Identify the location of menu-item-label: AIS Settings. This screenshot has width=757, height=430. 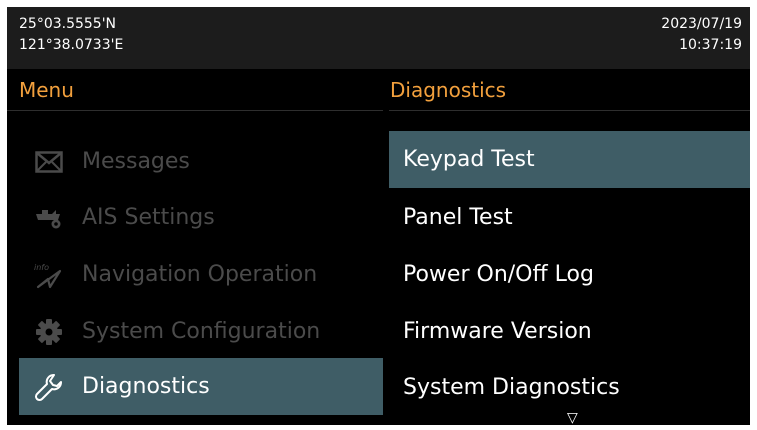
(148, 217).